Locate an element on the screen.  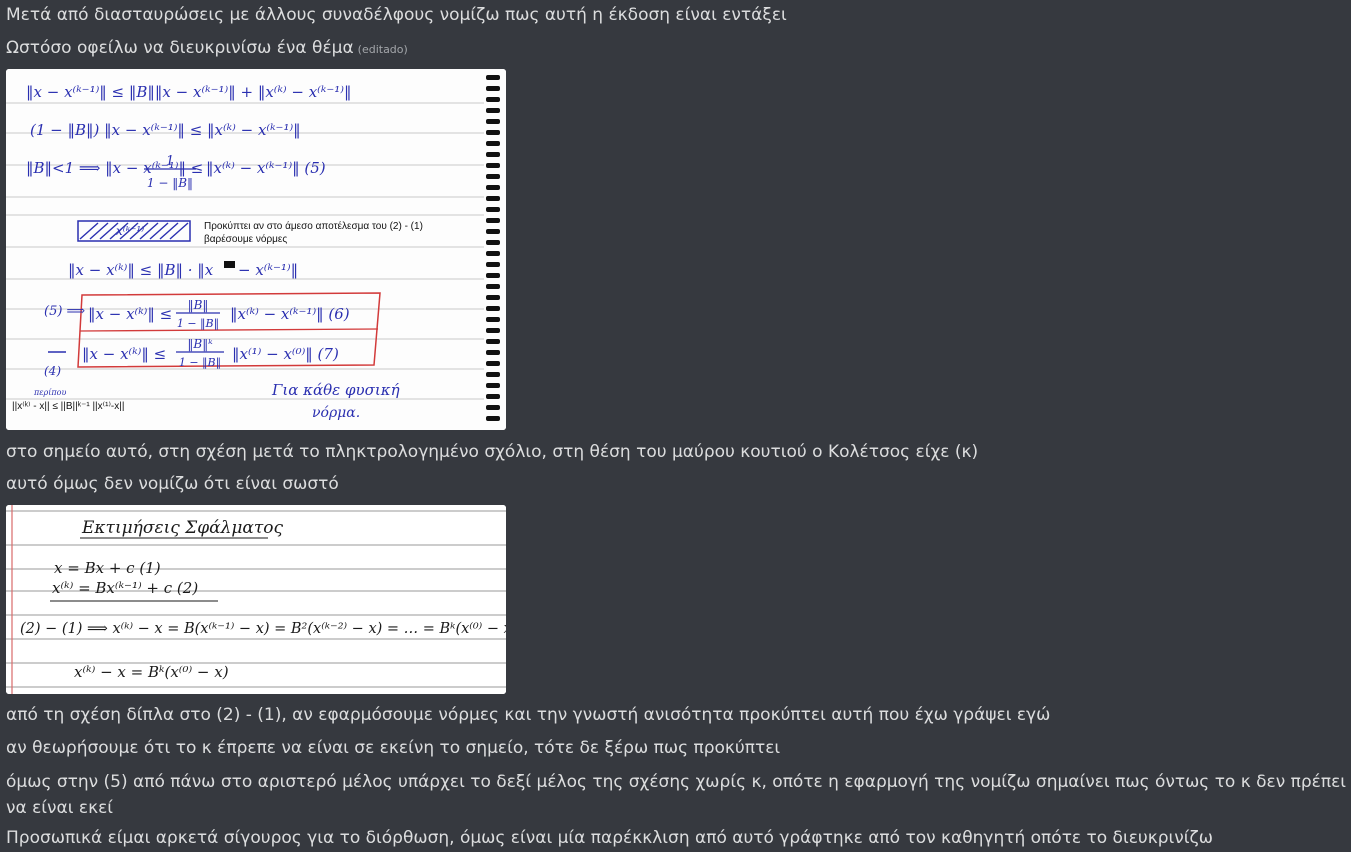
note-line-4b: − x⁽ᵏ⁻¹⁾‖ is located at coordinates (268, 270).